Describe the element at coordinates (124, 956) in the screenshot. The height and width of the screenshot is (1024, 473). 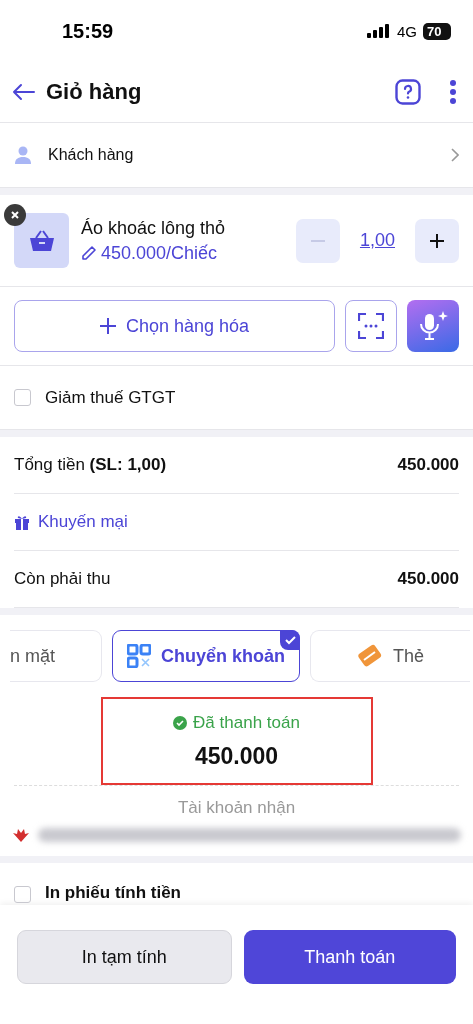
I see `print-draft-button: In tạm tính` at that location.